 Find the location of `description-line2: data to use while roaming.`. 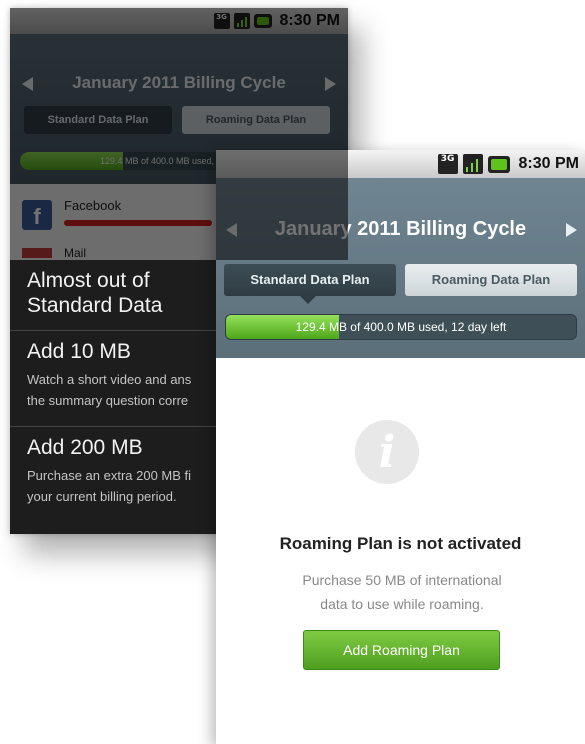

description-line2: data to use while roaming. is located at coordinates (402, 604).